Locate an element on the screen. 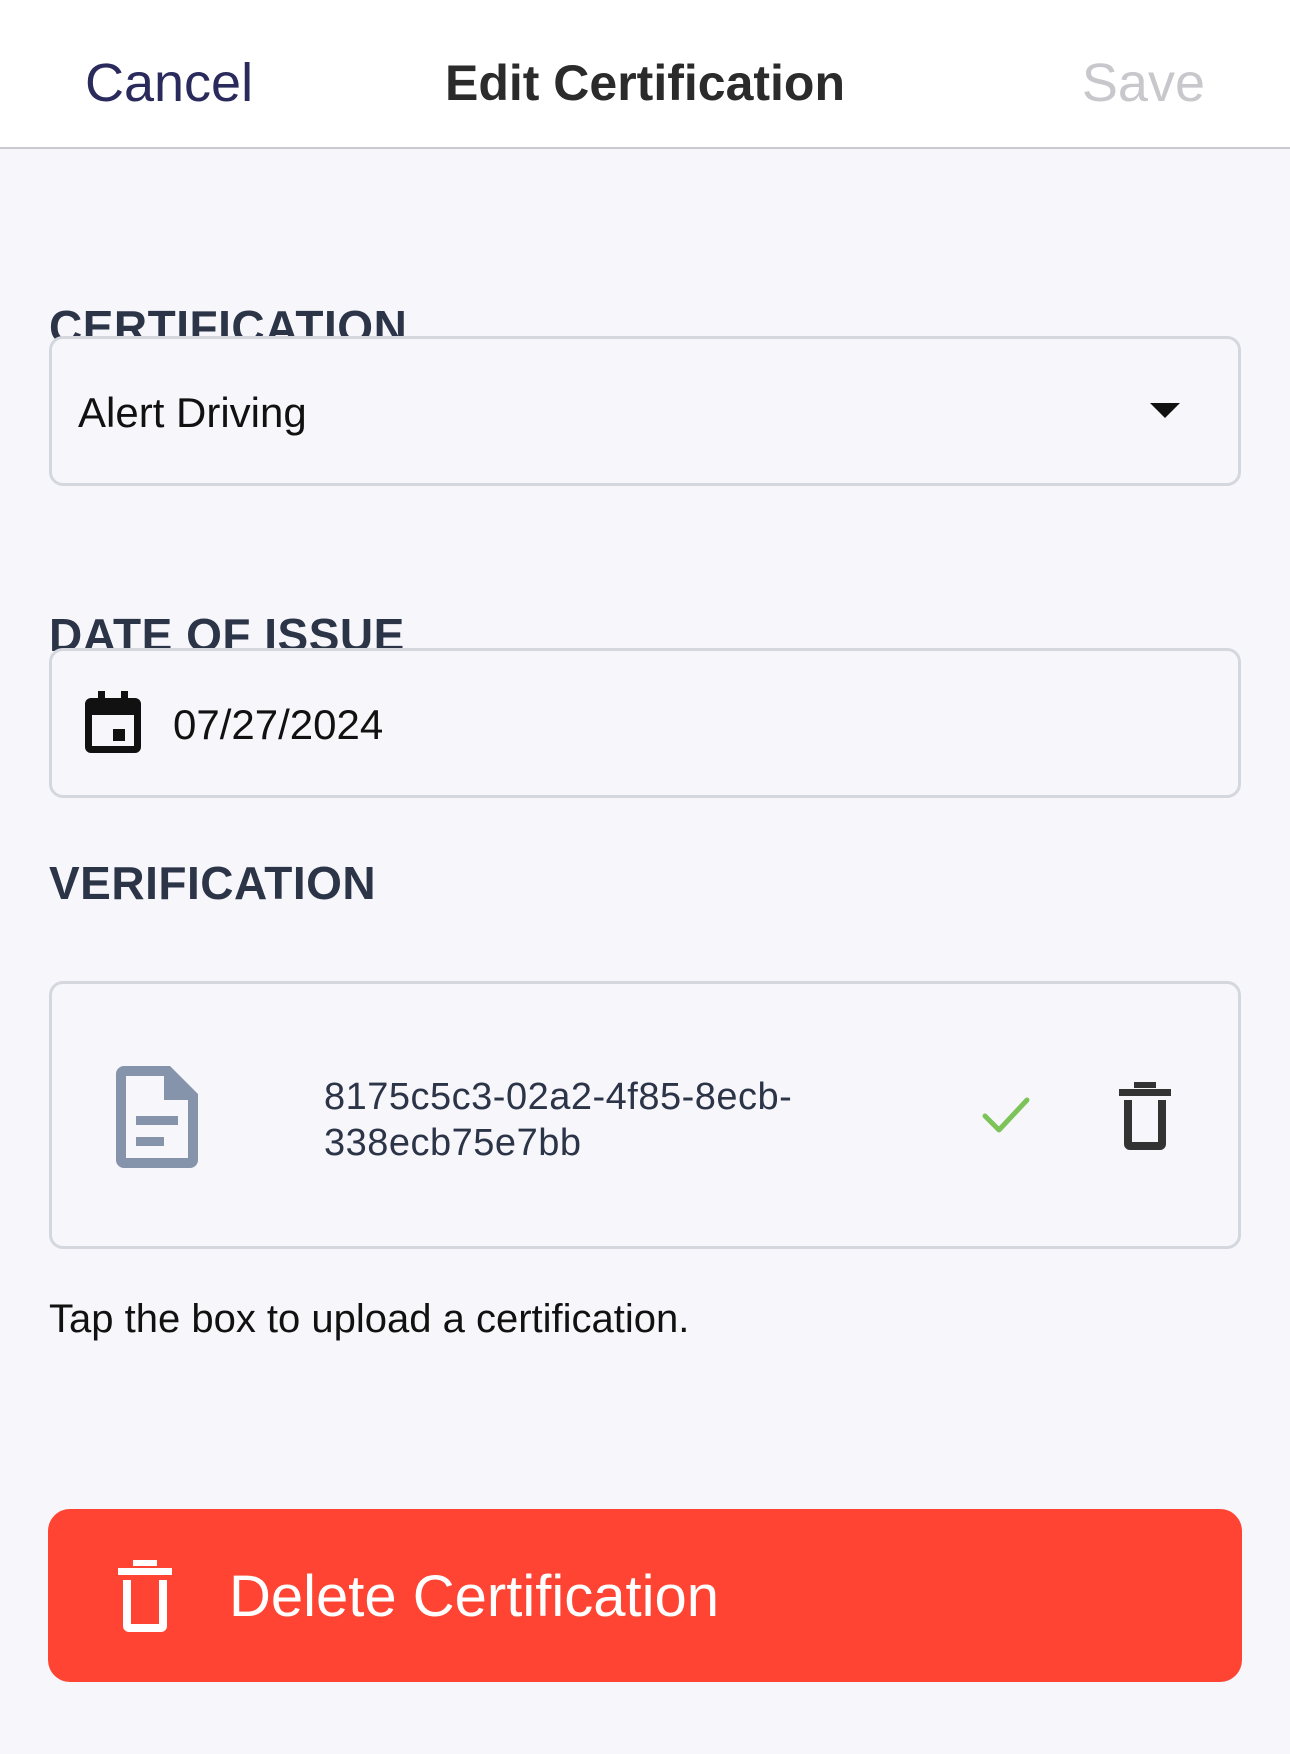 Image resolution: width=1290 pixels, height=1754 pixels. checkmark-icon is located at coordinates (1006, 1115).